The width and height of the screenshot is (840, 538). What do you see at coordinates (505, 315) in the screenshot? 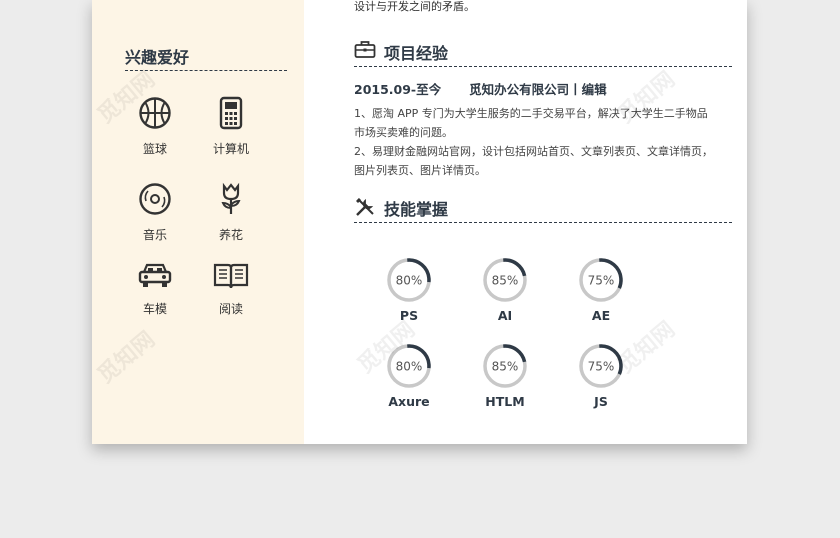
I see `skill-name: AI` at bounding box center [505, 315].